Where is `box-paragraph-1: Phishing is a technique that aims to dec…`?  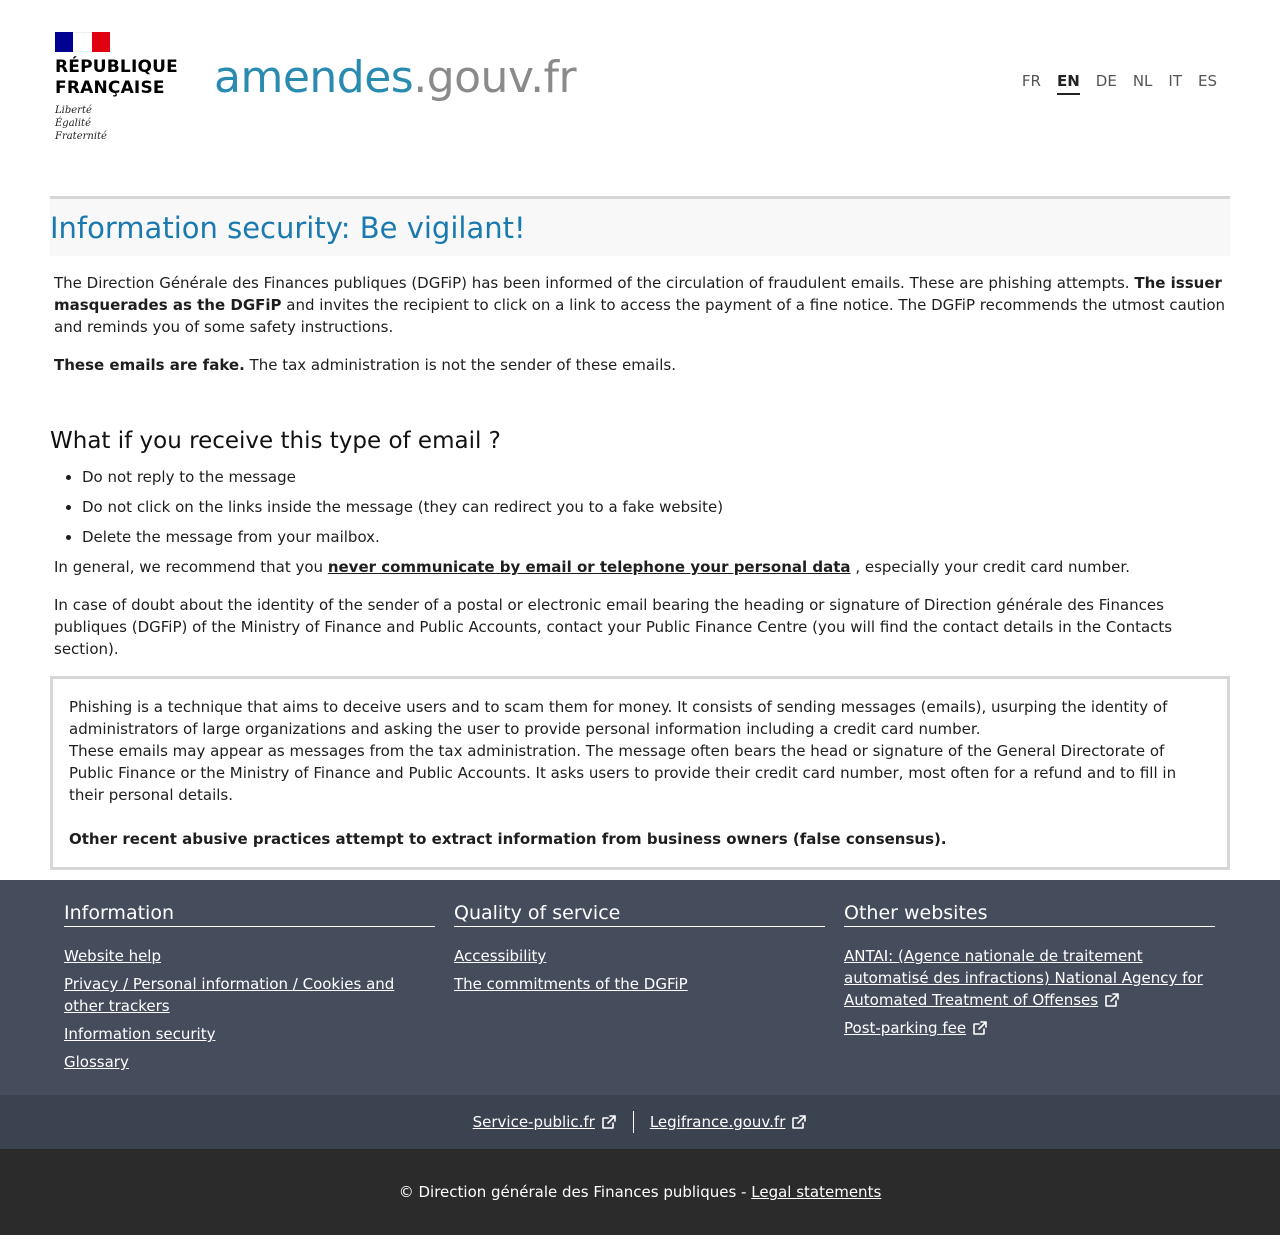
box-paragraph-1: Phishing is a technique that aims to dec… is located at coordinates (618, 718).